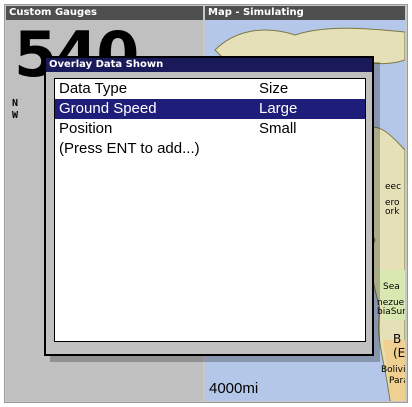 The height and width of the screenshot is (407, 412). Describe the element at coordinates (397, 339) in the screenshot. I see `map-label: B` at that location.